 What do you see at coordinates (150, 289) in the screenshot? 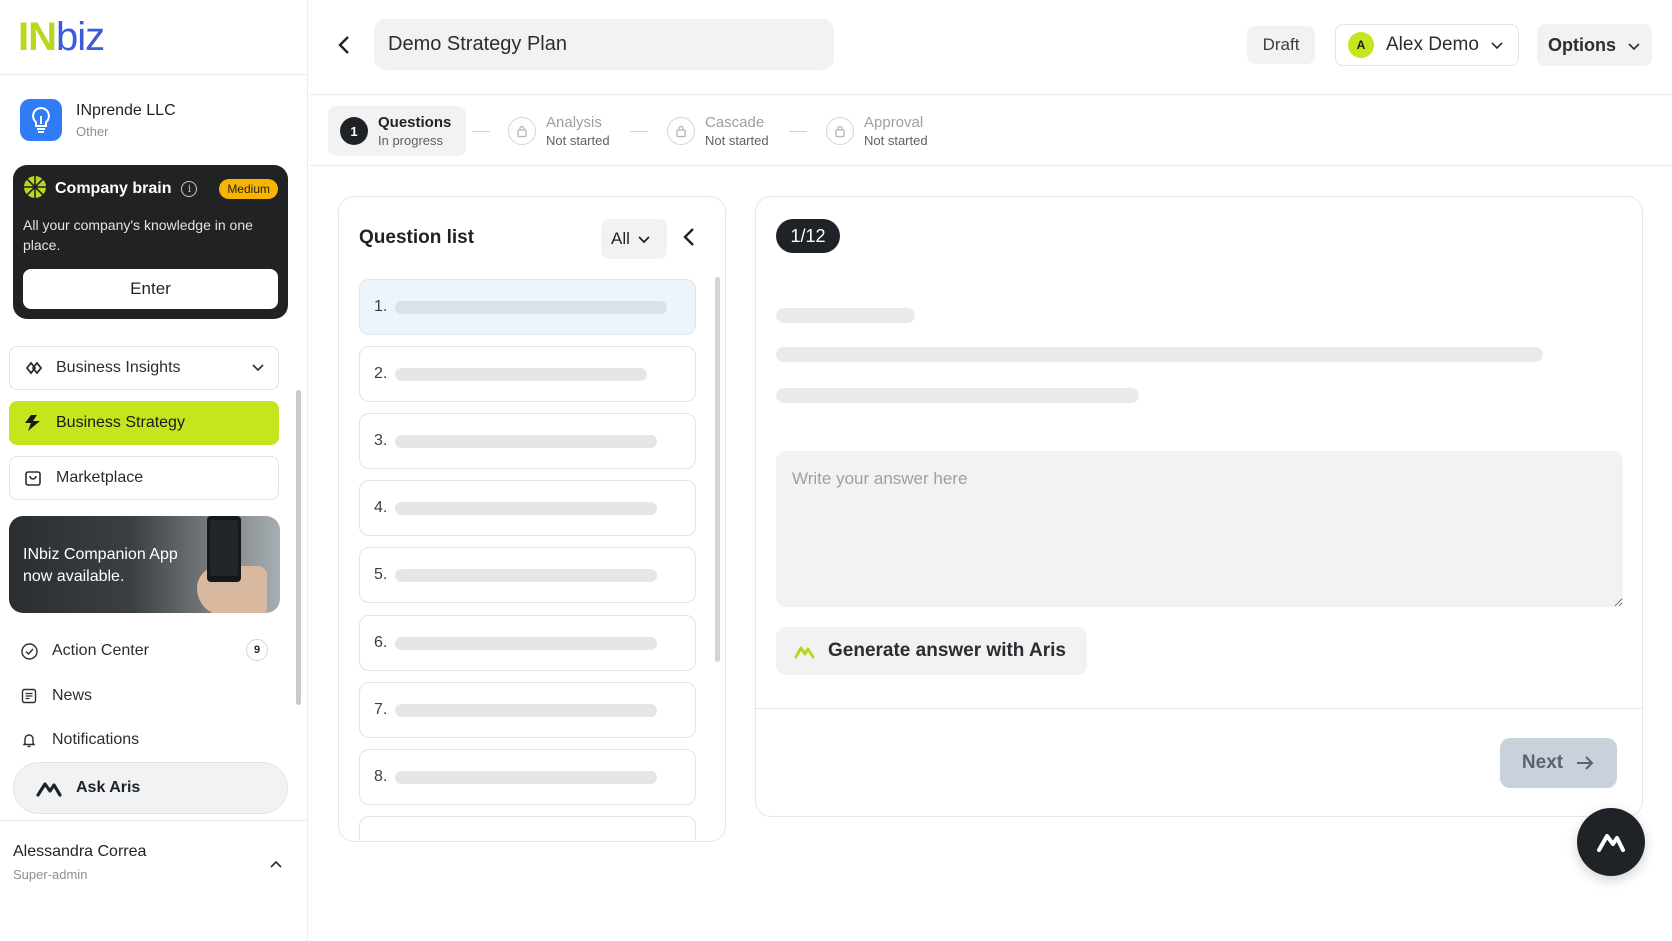
I see `enter-brain-button: Enter` at bounding box center [150, 289].